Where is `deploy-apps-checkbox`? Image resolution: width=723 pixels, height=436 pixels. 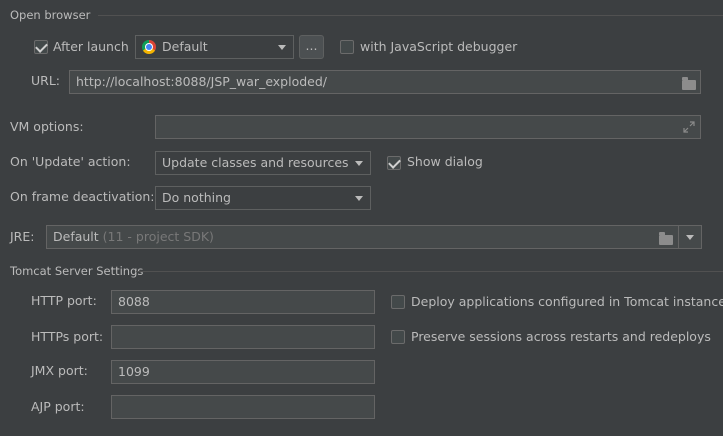
deploy-apps-checkbox is located at coordinates (398, 302).